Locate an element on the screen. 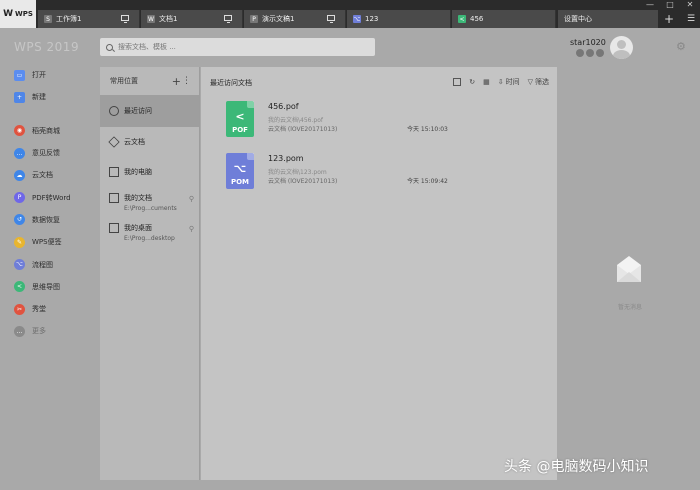 Image resolution: width=700 pixels, height=490 pixels. file-name: 456.pof is located at coordinates (283, 106).